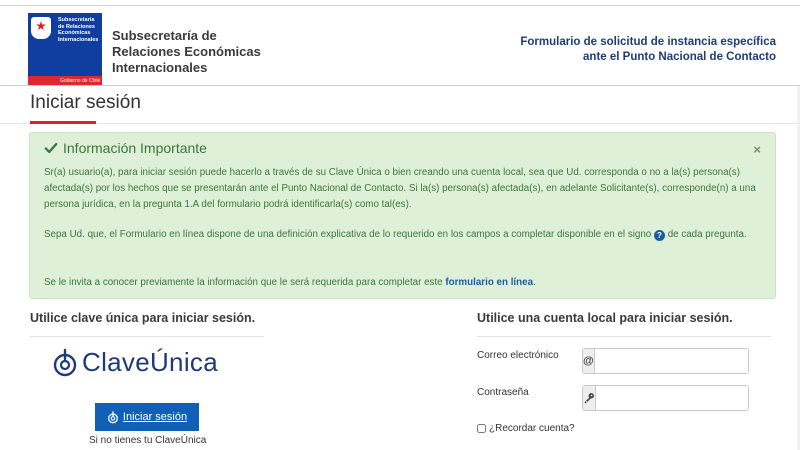 This screenshot has height=450, width=800. I want to click on remember-checkbox, so click(481, 428).